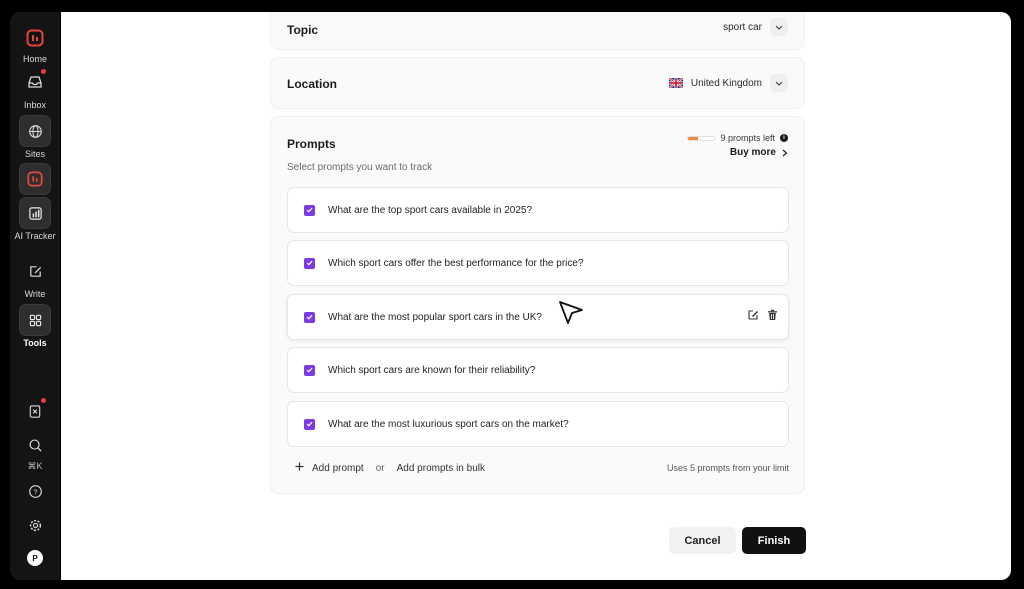 This screenshot has height=589, width=1024. Describe the element at coordinates (702, 540) in the screenshot. I see `cancel-button: Cancel` at that location.